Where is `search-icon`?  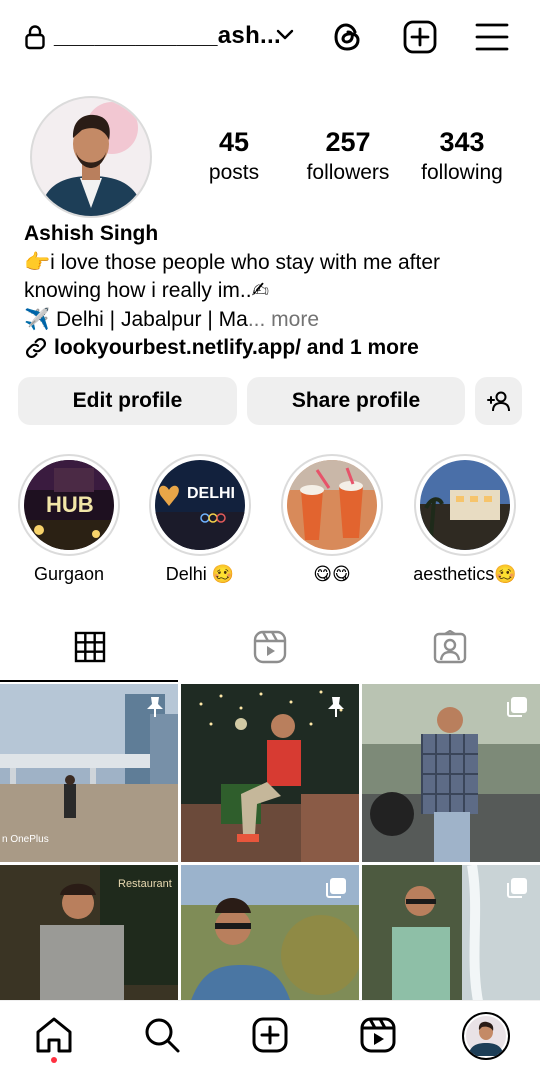 search-icon is located at coordinates (162, 1035).